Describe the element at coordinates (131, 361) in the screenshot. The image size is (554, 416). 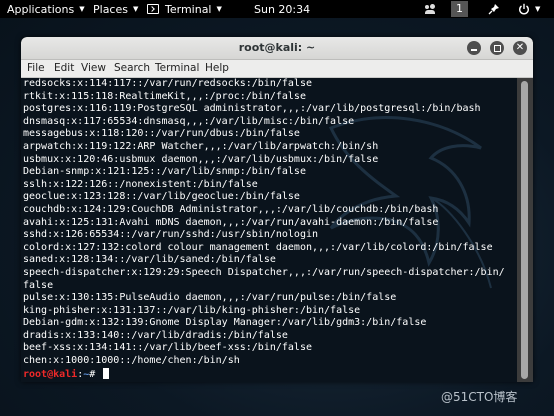
I see `terminal-line: chen:x:1000:1000::/home/chen:/bin/sh` at that location.